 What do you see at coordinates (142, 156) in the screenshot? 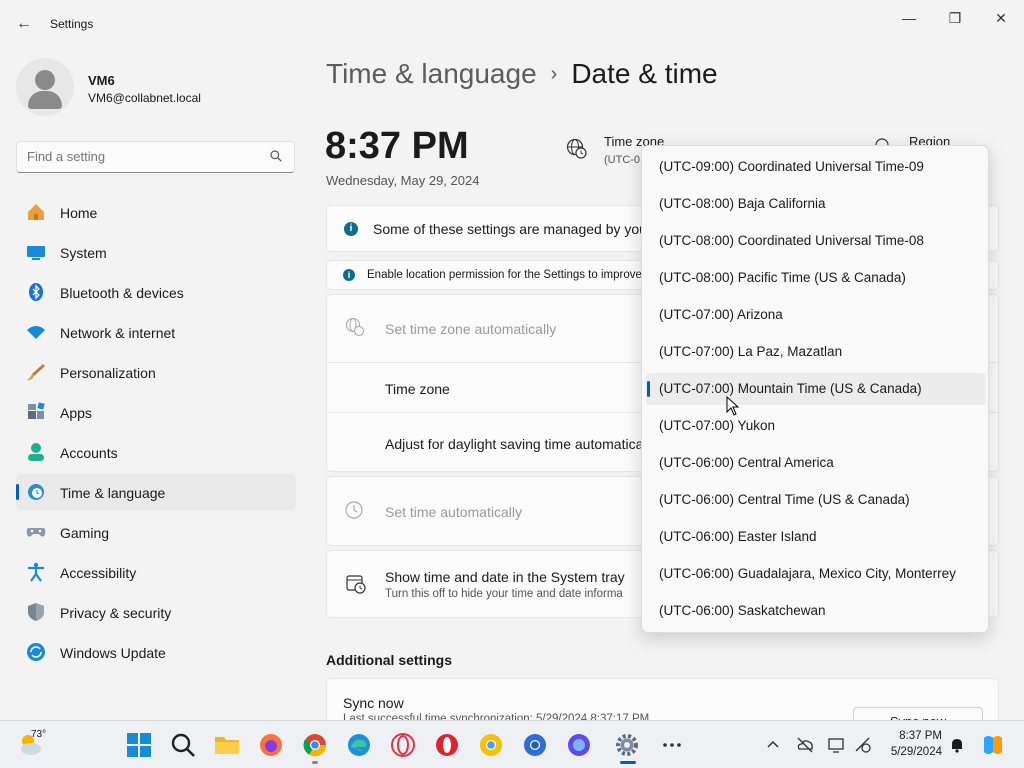
I see `search-input` at bounding box center [142, 156].